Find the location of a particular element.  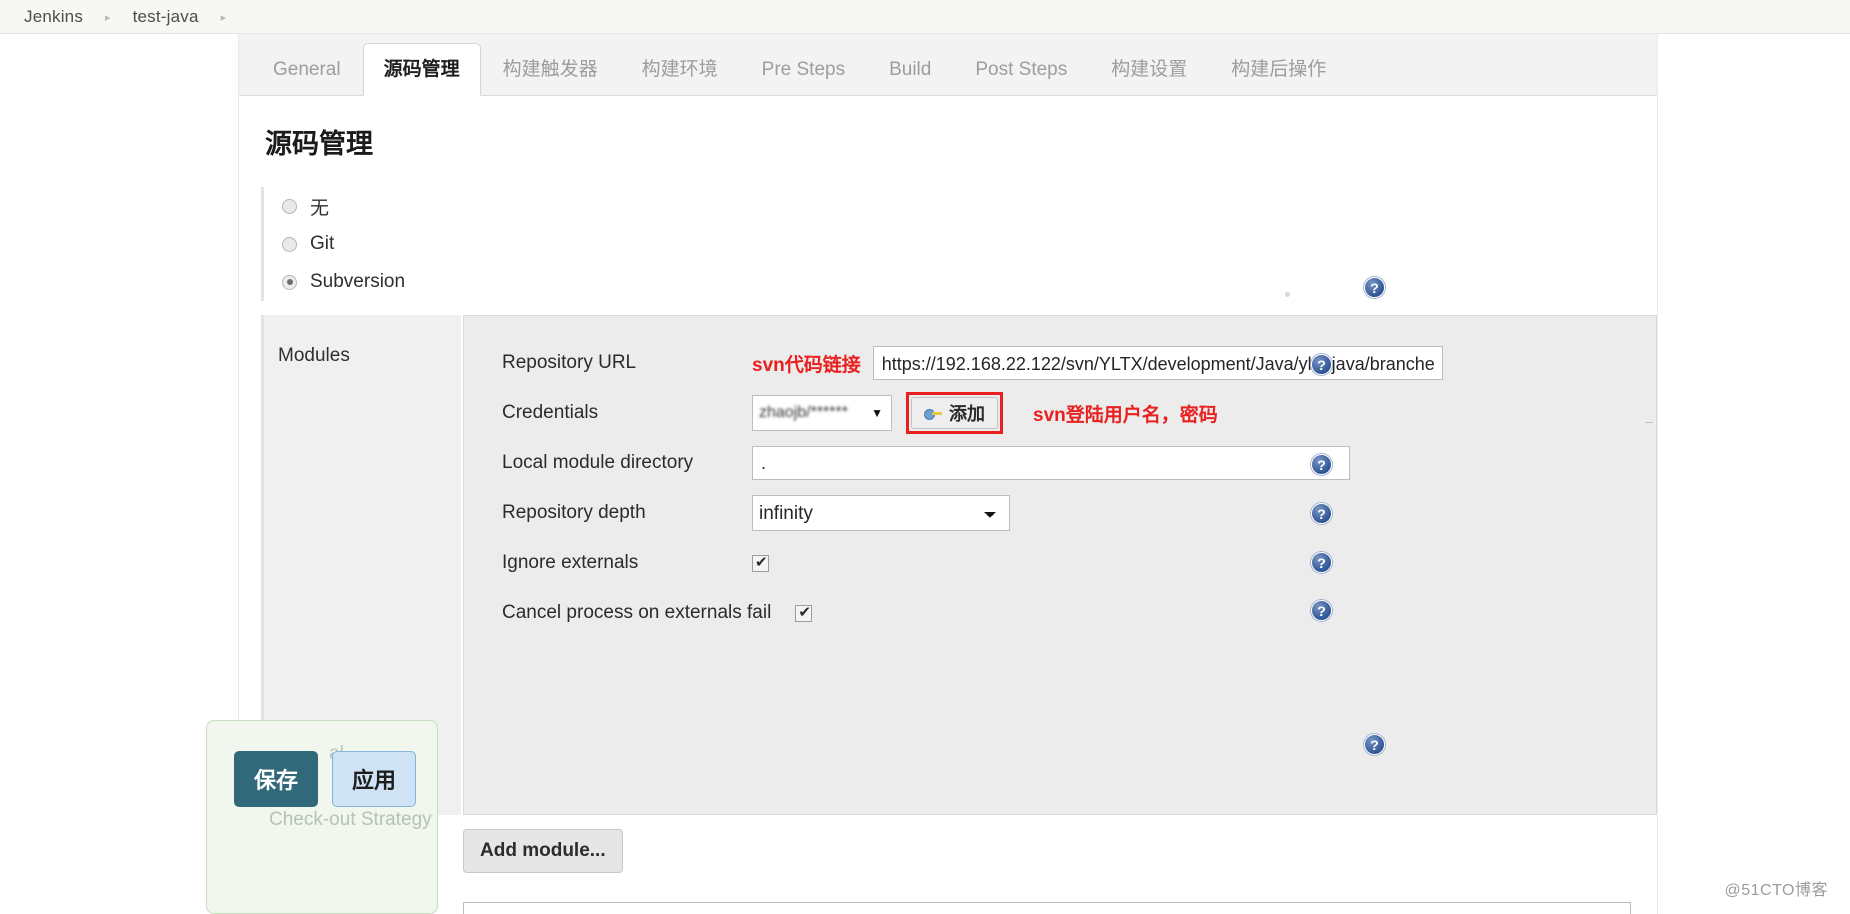

local-module-directory-label: Local module directory is located at coordinates (598, 462).